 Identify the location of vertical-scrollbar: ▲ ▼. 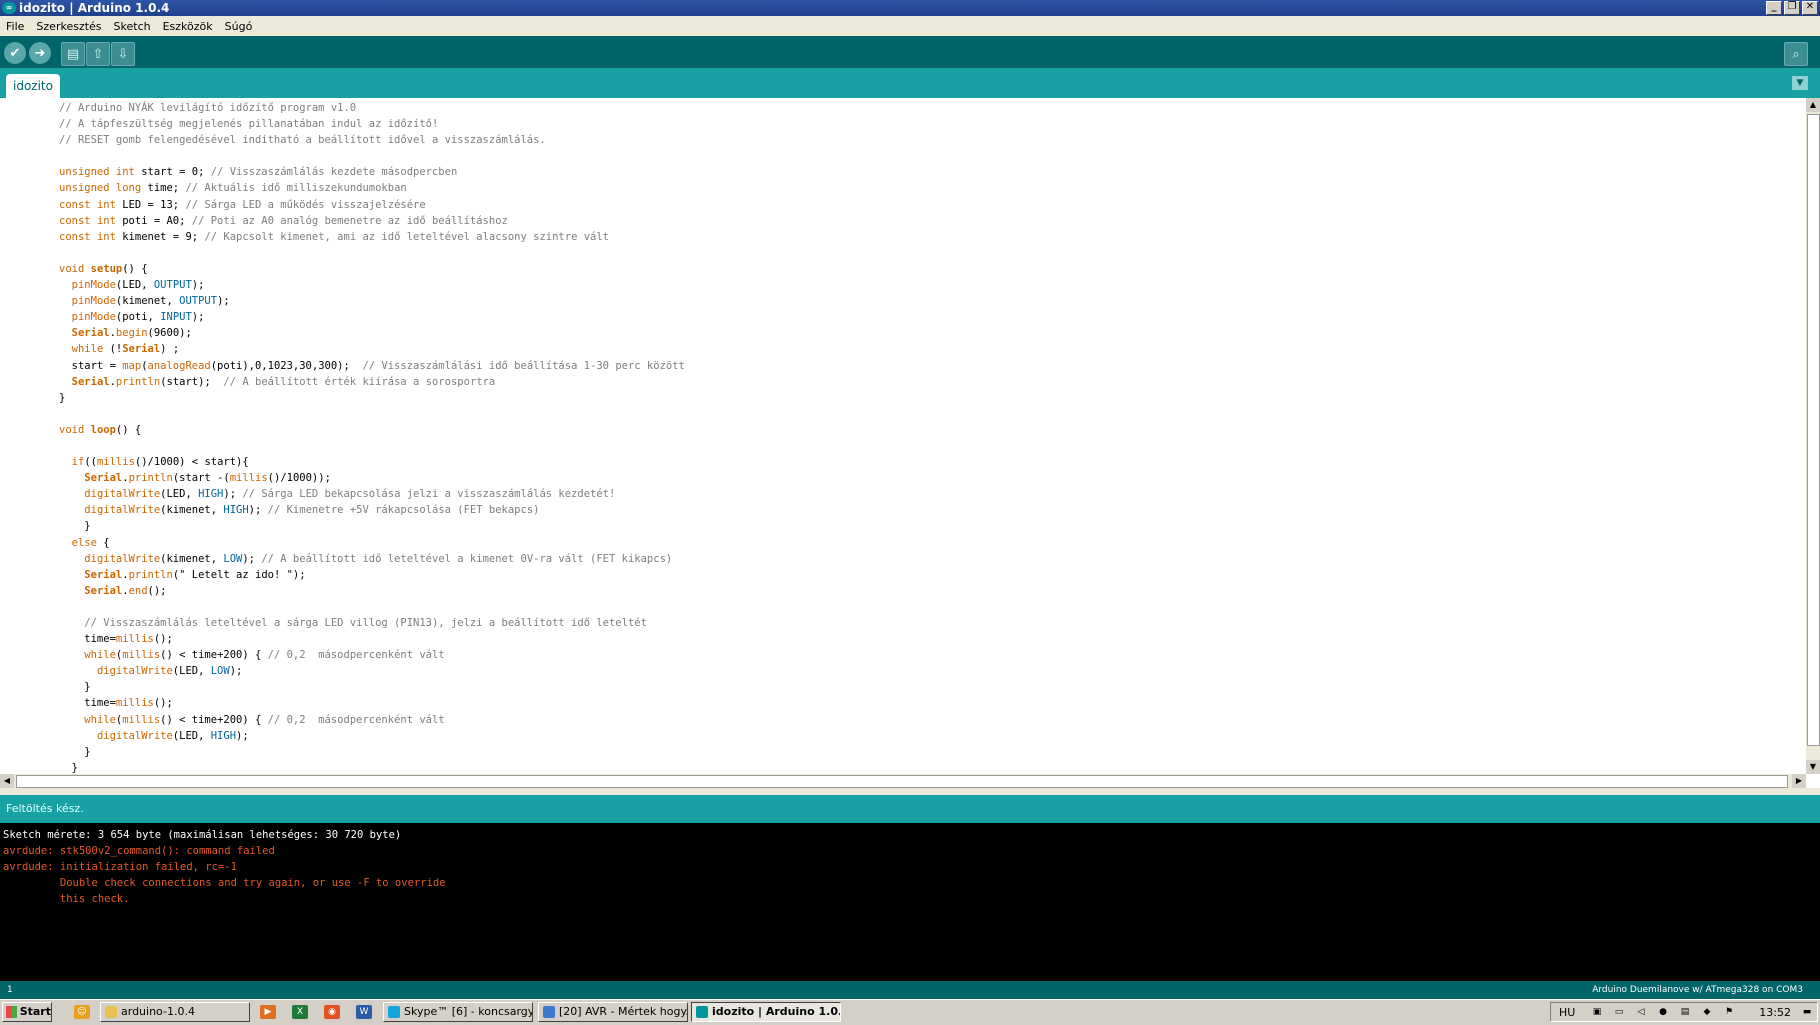
(1813, 436).